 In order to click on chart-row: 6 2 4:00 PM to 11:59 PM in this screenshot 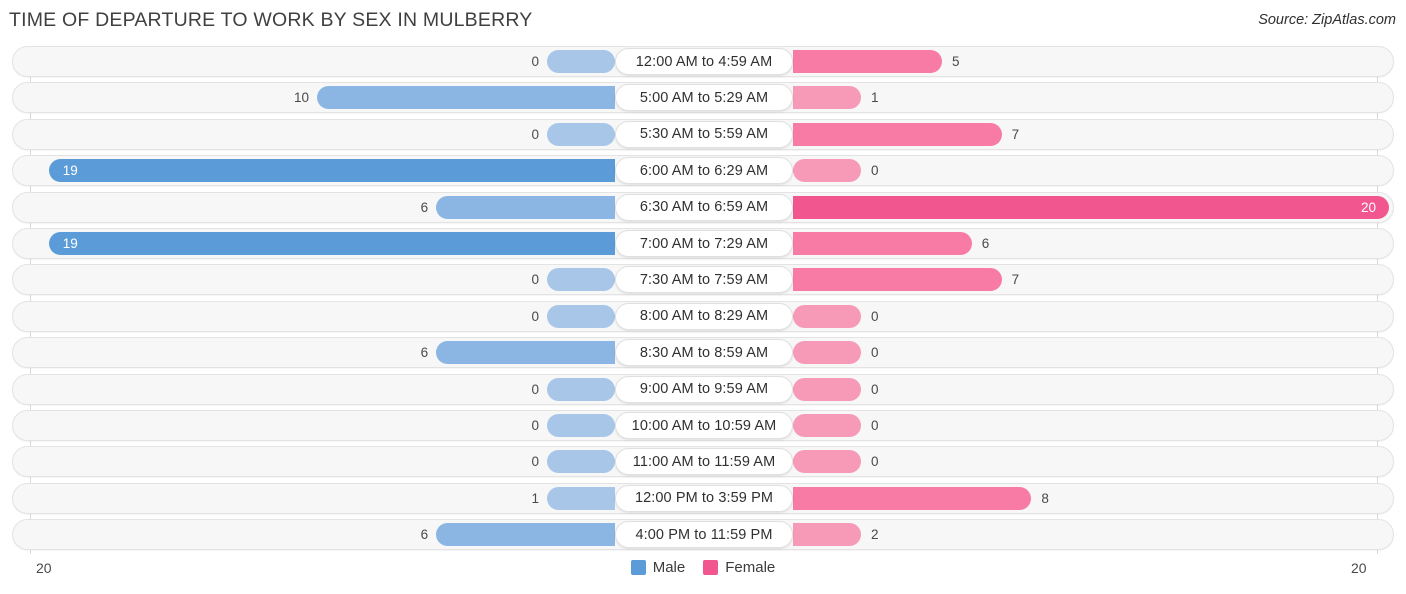, I will do `click(703, 537)`.